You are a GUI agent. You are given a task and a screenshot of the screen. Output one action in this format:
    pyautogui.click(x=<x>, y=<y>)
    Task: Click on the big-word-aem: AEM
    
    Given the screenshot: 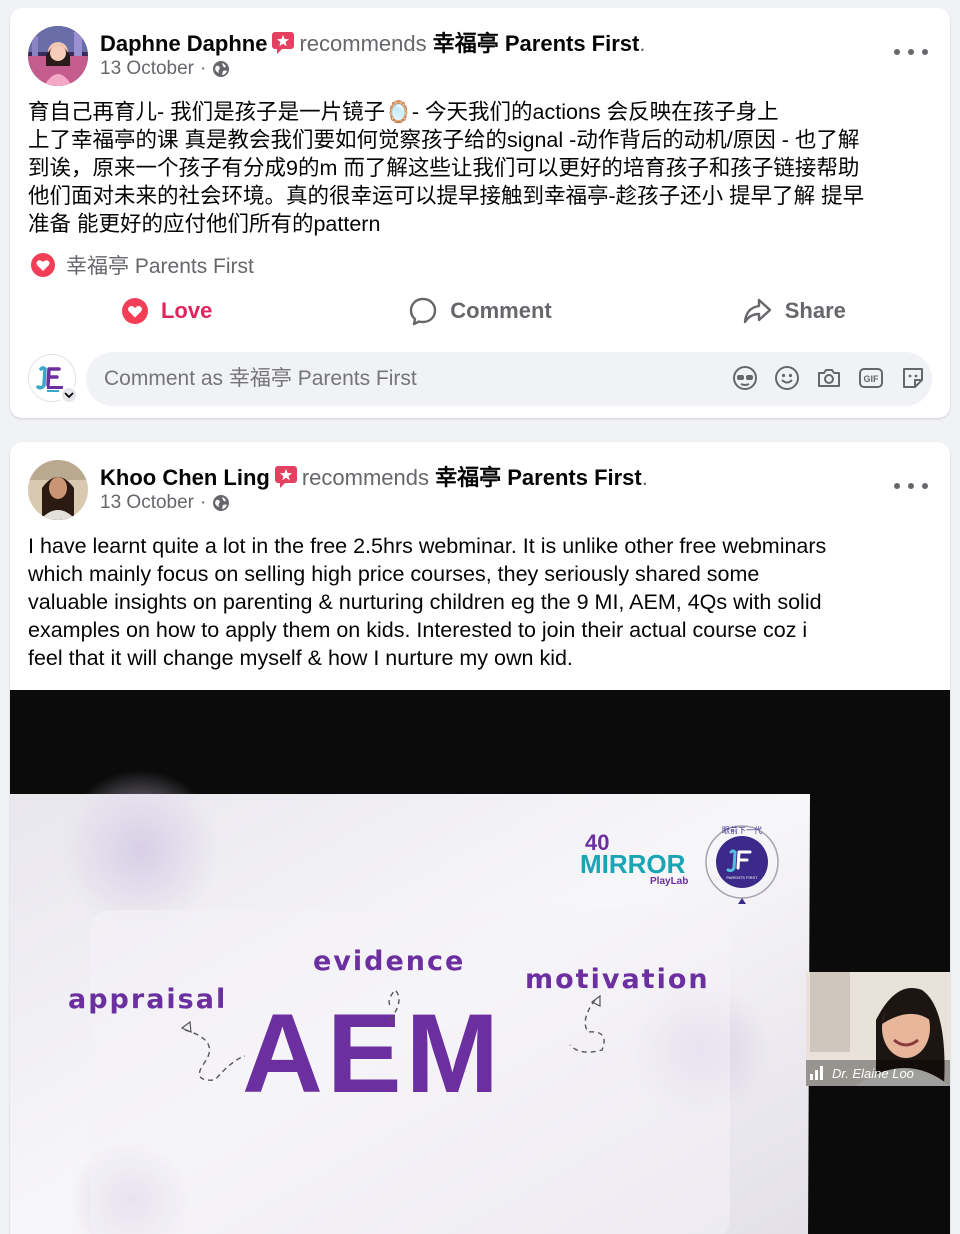 What is the action you would take?
    pyautogui.click(x=372, y=1053)
    